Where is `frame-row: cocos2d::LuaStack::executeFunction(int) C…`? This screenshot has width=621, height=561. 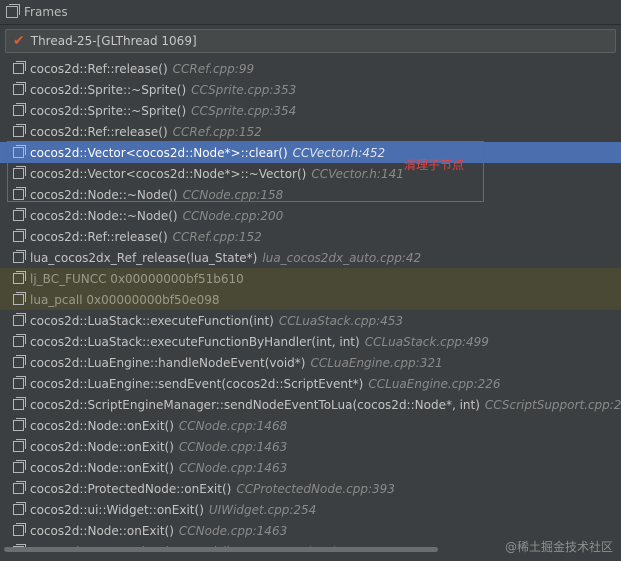
frame-row: cocos2d::LuaStack::executeFunction(int) C… is located at coordinates (310, 320).